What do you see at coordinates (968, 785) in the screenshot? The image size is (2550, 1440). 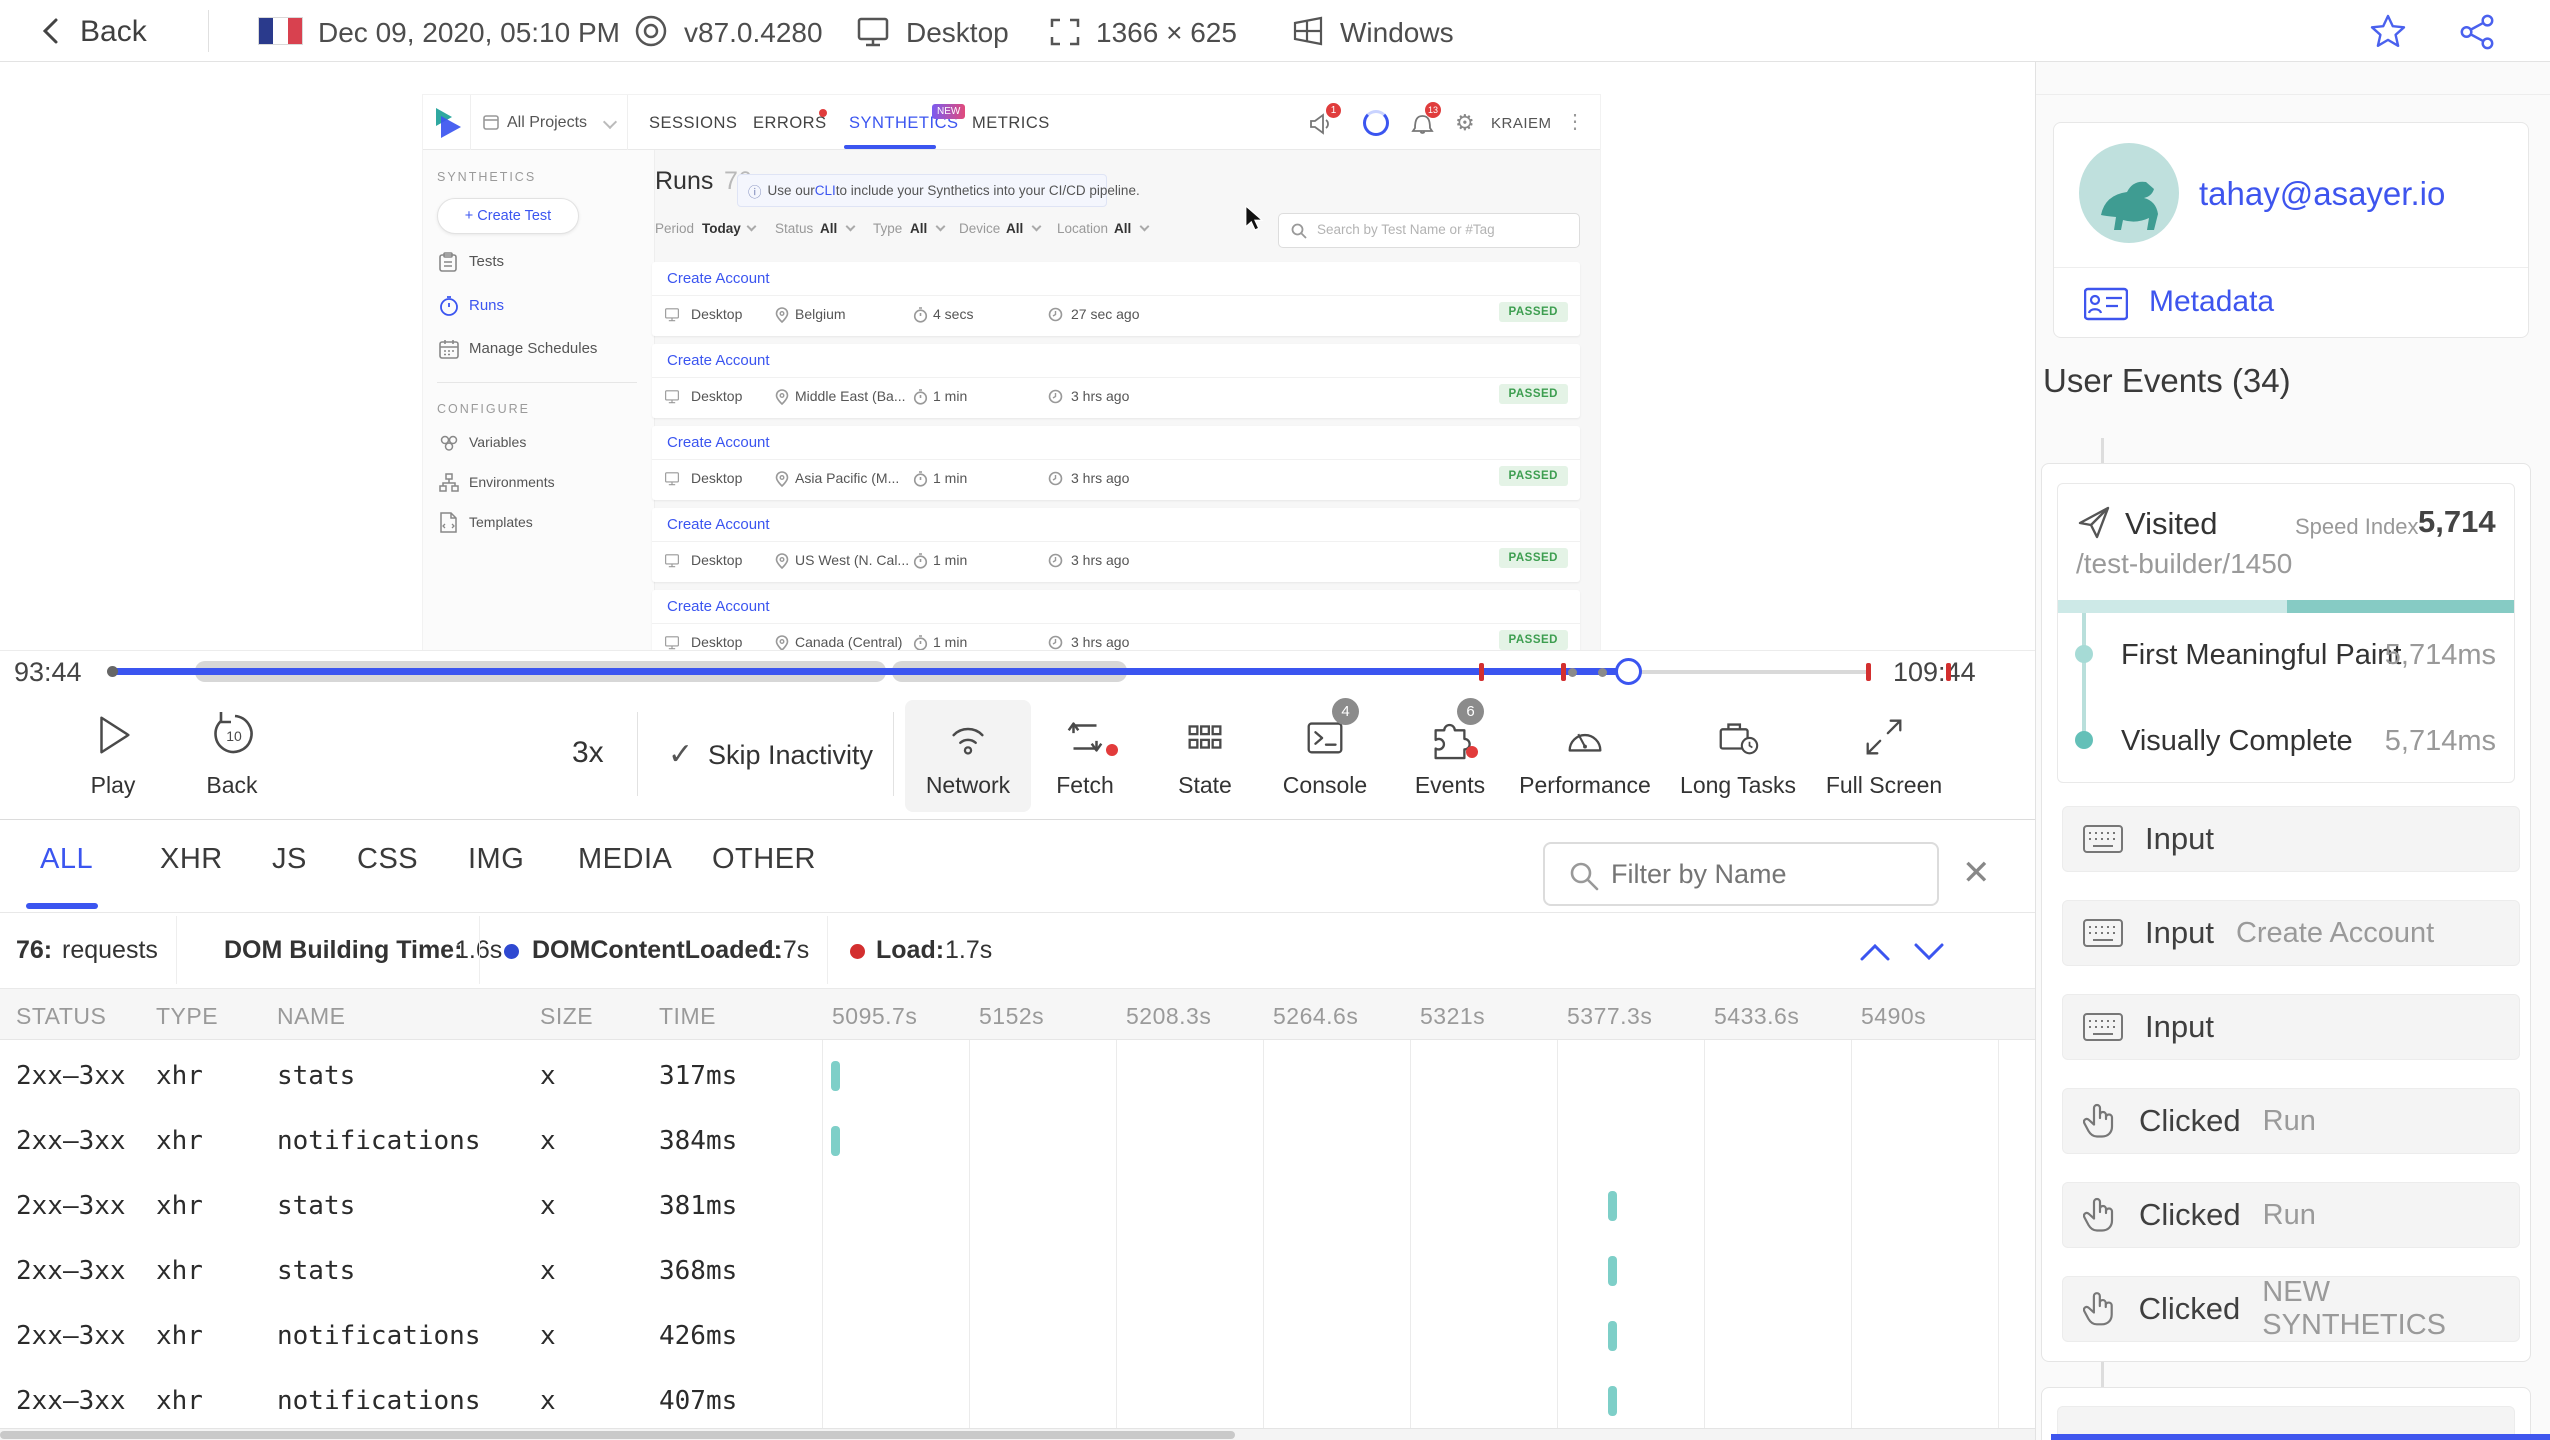 I see `network-button-label: Network` at bounding box center [968, 785].